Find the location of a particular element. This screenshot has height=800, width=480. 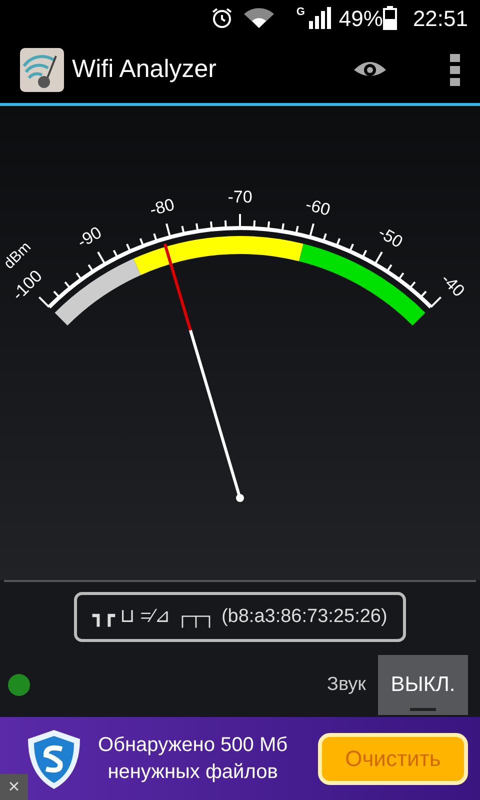

sound-label: Звук is located at coordinates (346, 684).